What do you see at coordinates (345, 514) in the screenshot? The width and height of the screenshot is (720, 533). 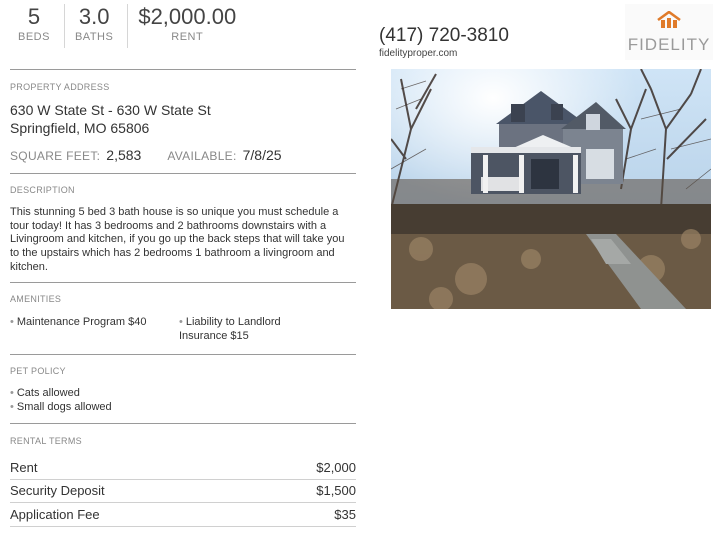 I see `term-value: $35` at bounding box center [345, 514].